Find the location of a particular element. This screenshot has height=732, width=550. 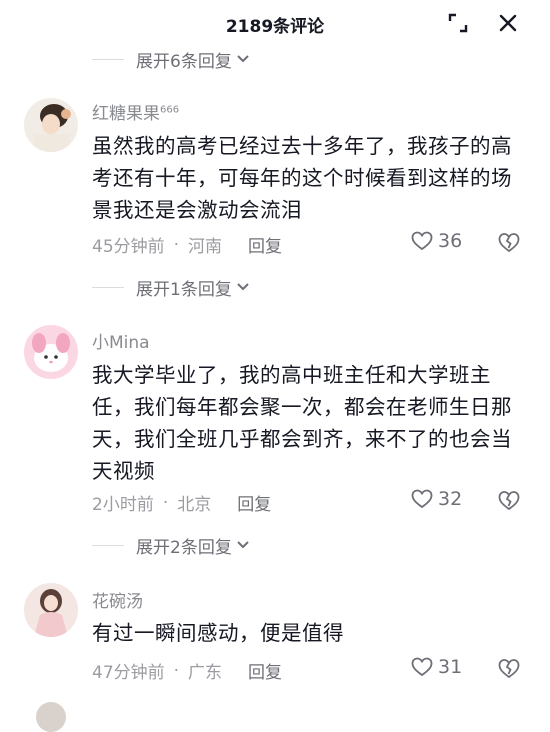

like-button: 36 is located at coordinates (436, 241).